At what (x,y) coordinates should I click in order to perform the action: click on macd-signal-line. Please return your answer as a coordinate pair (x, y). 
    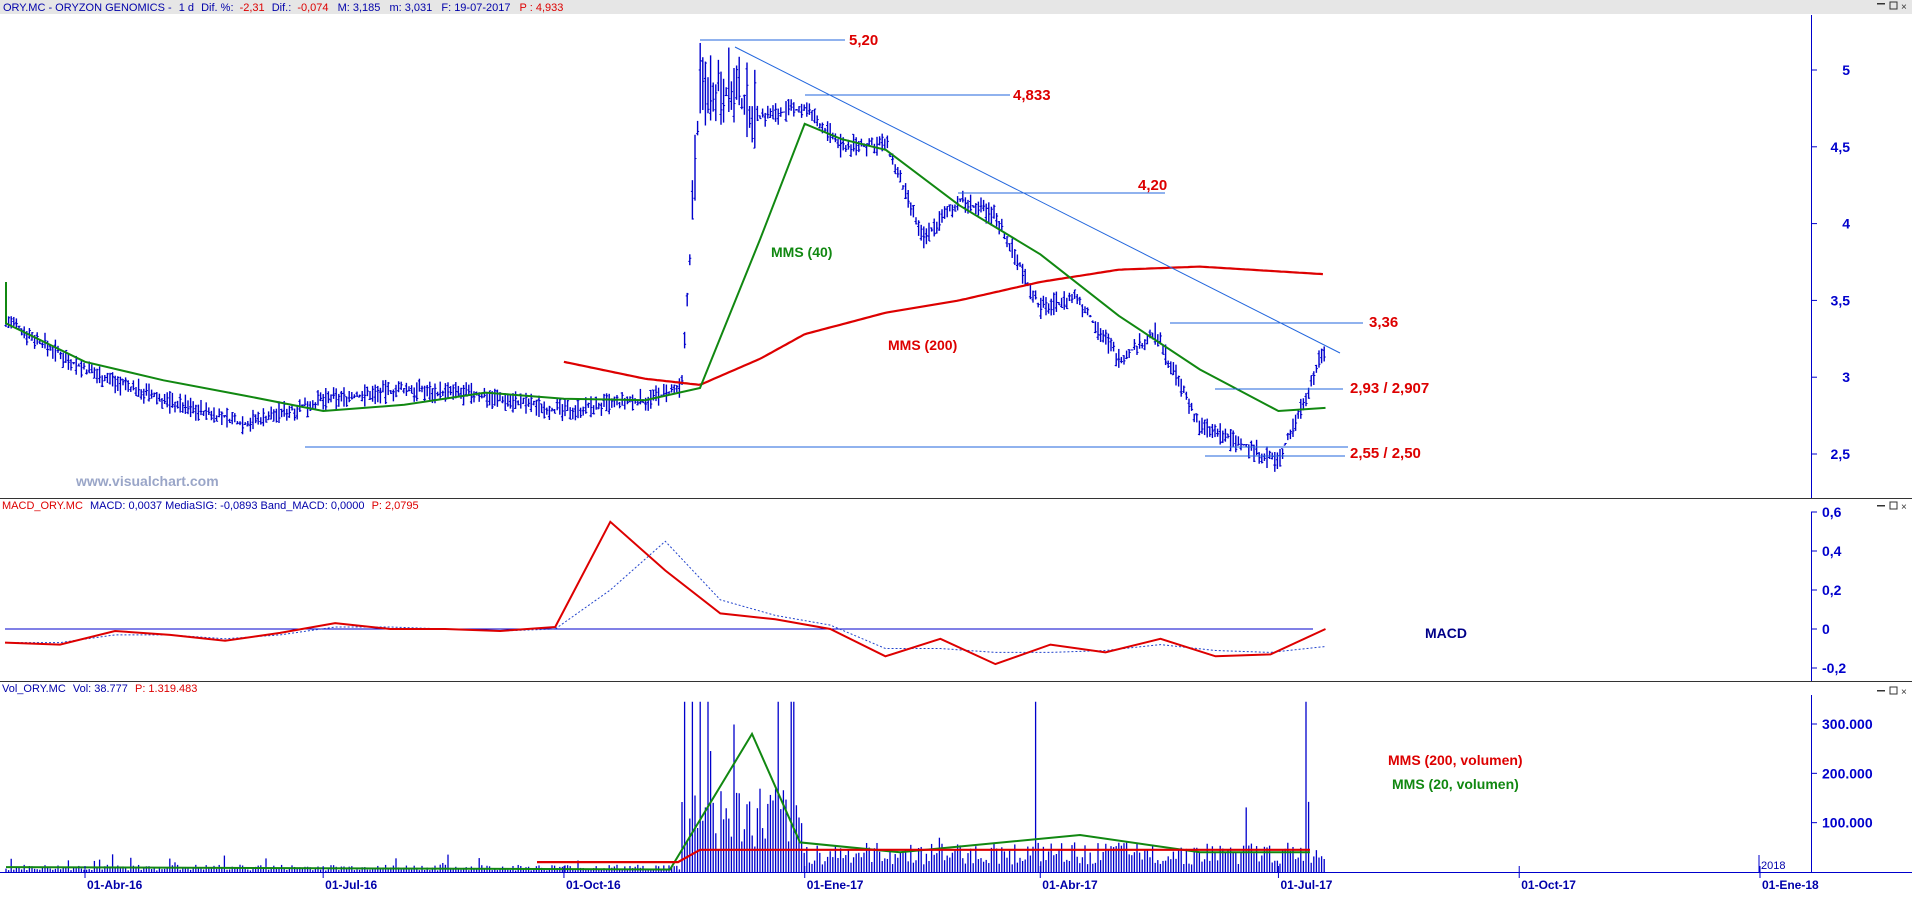
    Looking at the image, I should click on (665, 596).